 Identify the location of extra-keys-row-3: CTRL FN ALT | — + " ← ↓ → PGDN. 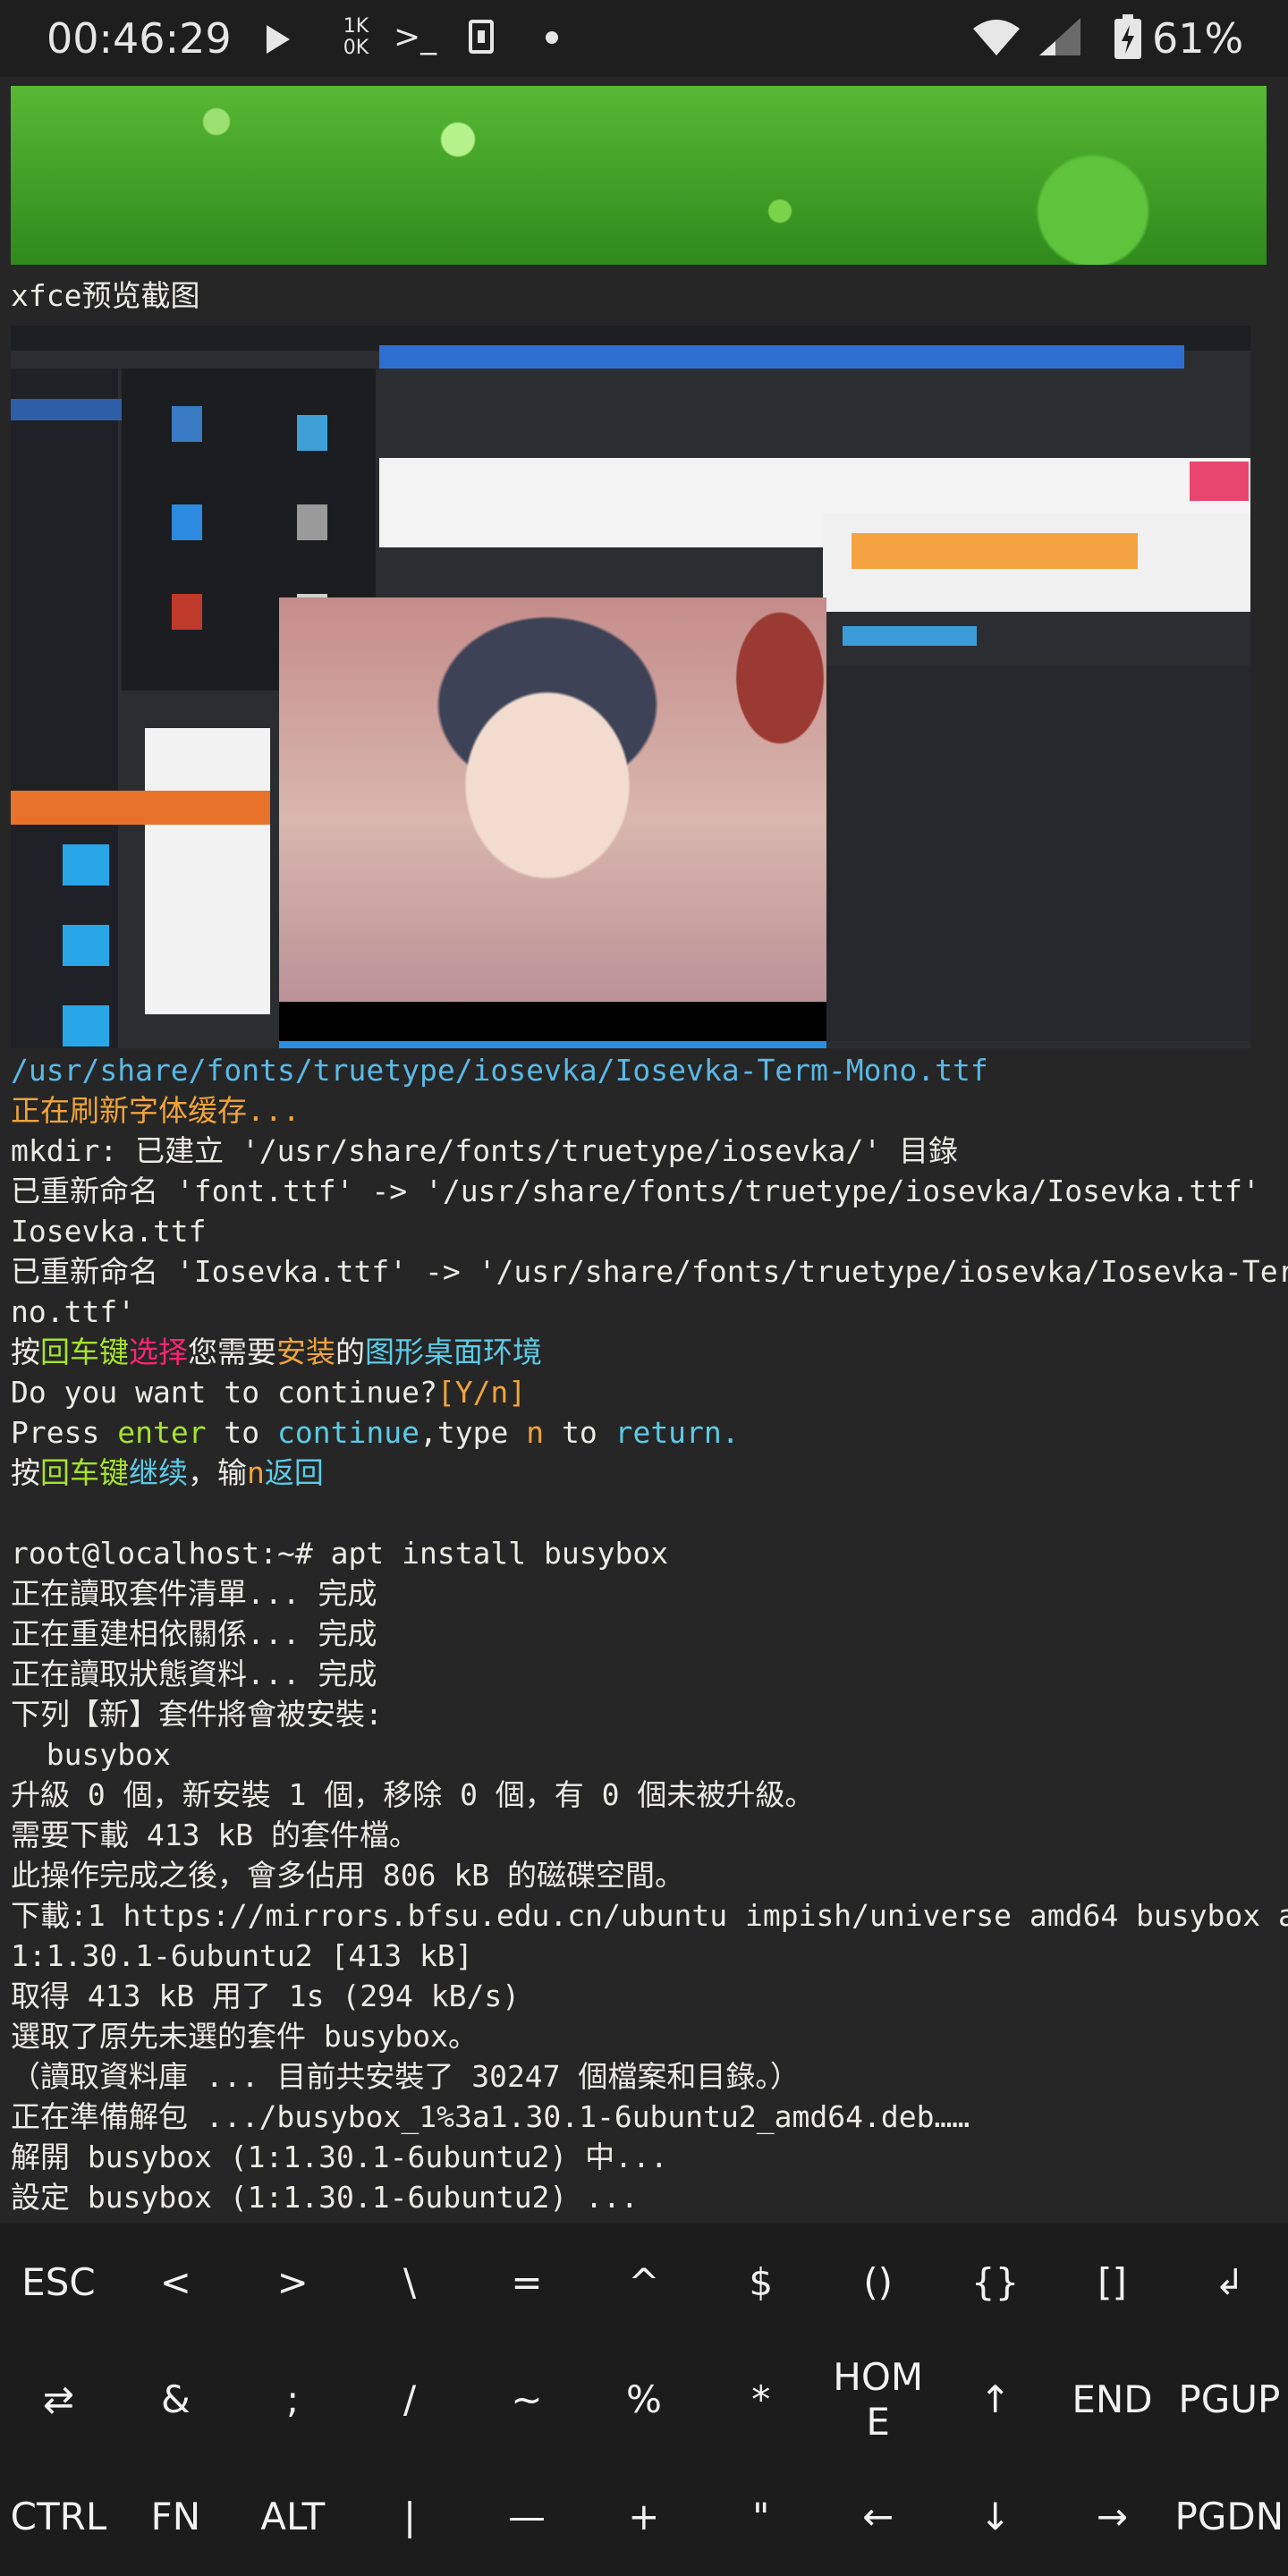
(644, 2516).